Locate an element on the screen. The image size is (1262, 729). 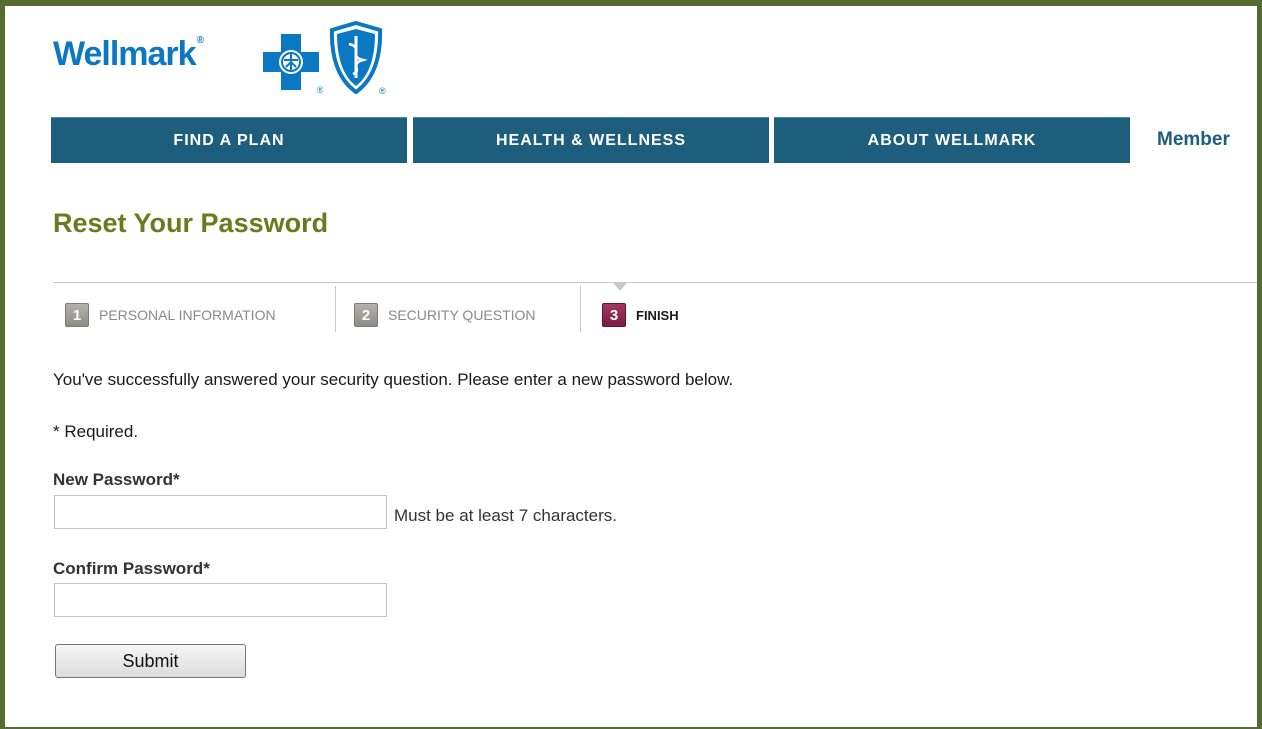
nav-tab-find-a-plan: FIND A PLAN is located at coordinates (229, 140).